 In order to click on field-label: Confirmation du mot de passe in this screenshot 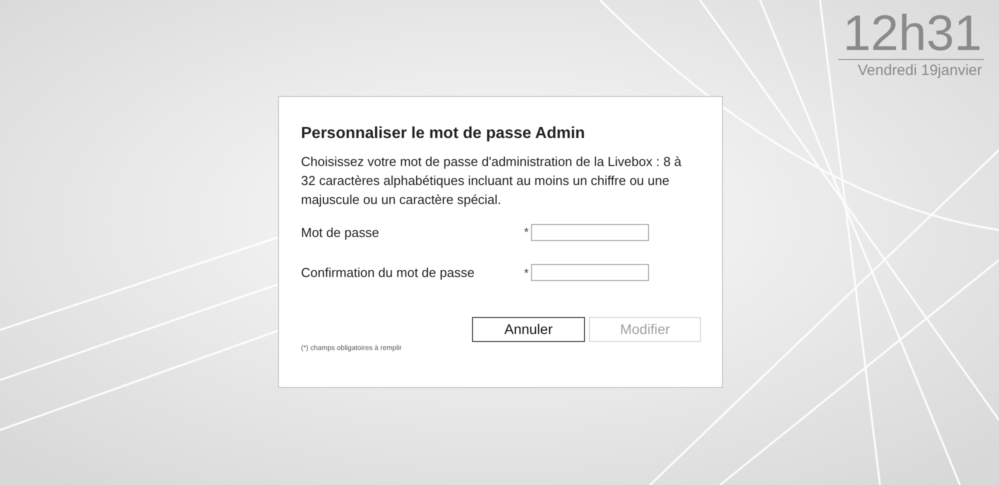, I will do `click(388, 273)`.